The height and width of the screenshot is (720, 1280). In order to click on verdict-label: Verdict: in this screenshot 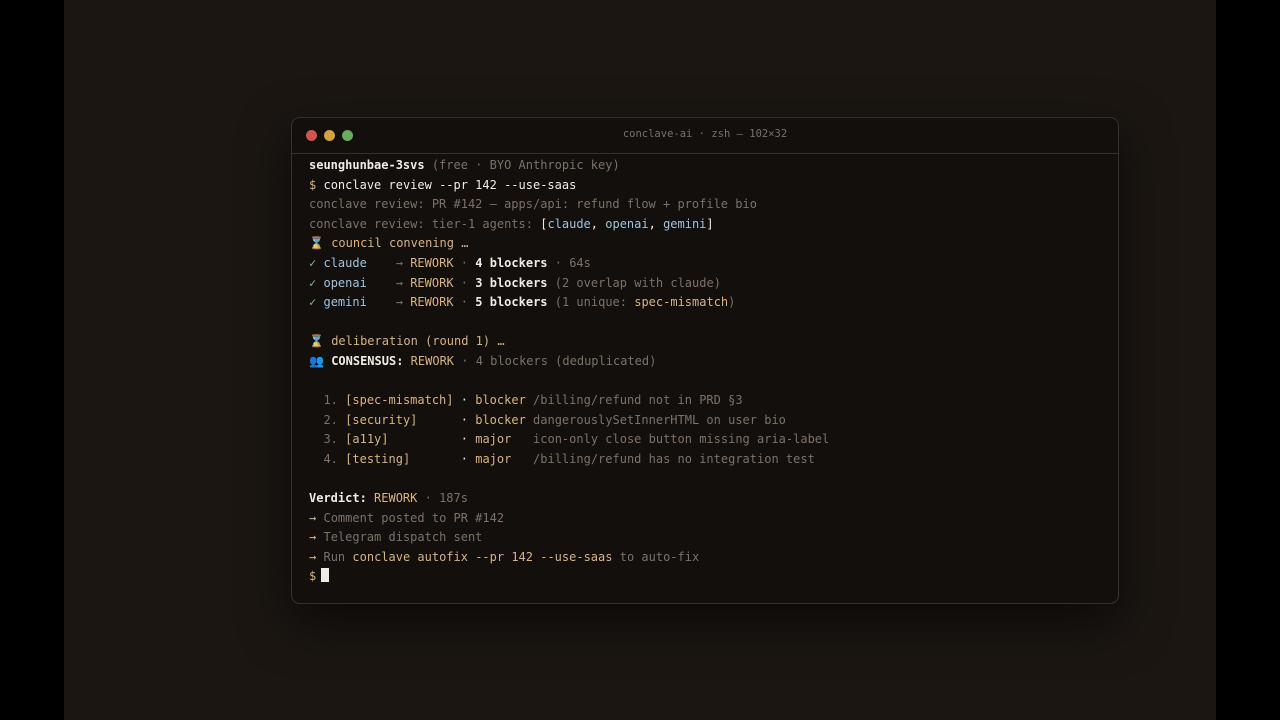, I will do `click(338, 498)`.